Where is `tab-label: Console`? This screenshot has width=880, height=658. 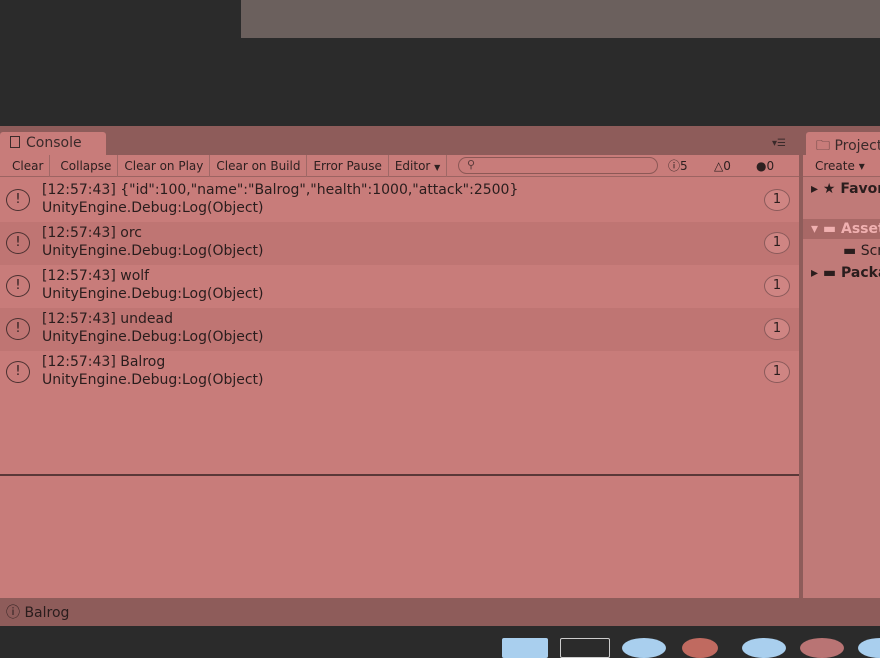 tab-label: Console is located at coordinates (54, 143).